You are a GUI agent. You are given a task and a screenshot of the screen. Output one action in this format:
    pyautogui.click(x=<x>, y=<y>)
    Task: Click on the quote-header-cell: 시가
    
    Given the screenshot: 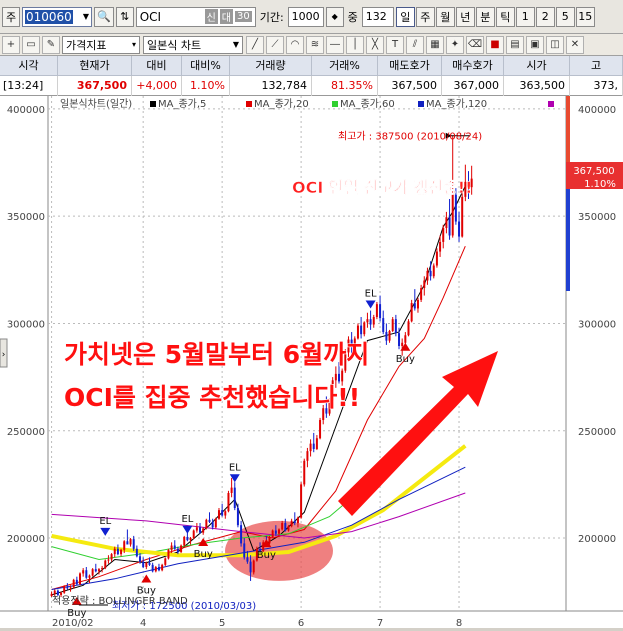 What is the action you would take?
    pyautogui.click(x=537, y=66)
    